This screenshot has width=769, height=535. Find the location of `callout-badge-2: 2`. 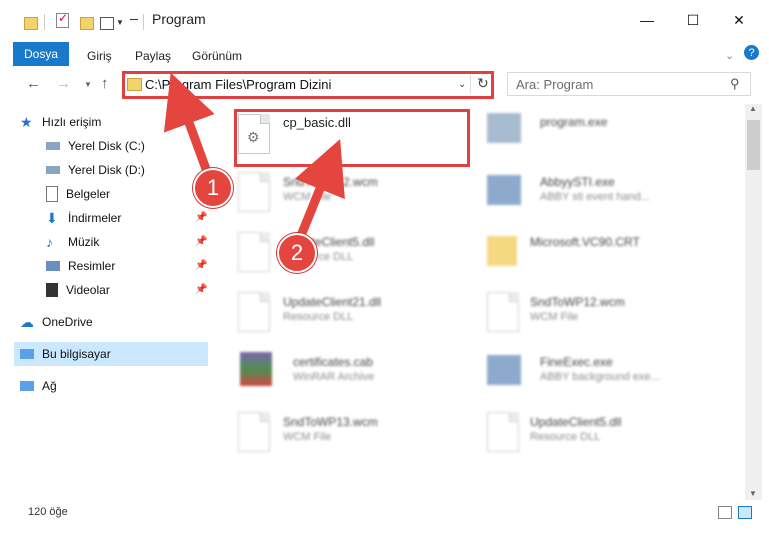

callout-badge-2: 2 is located at coordinates (297, 253).